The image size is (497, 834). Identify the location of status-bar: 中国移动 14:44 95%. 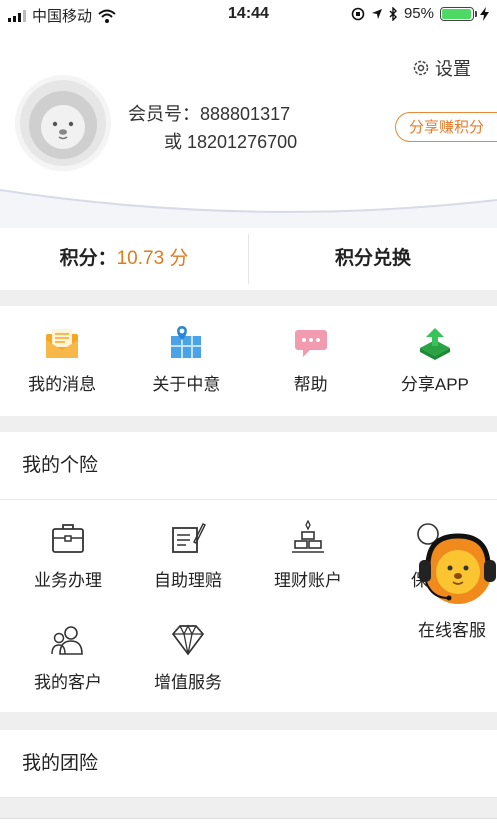
(248, 14).